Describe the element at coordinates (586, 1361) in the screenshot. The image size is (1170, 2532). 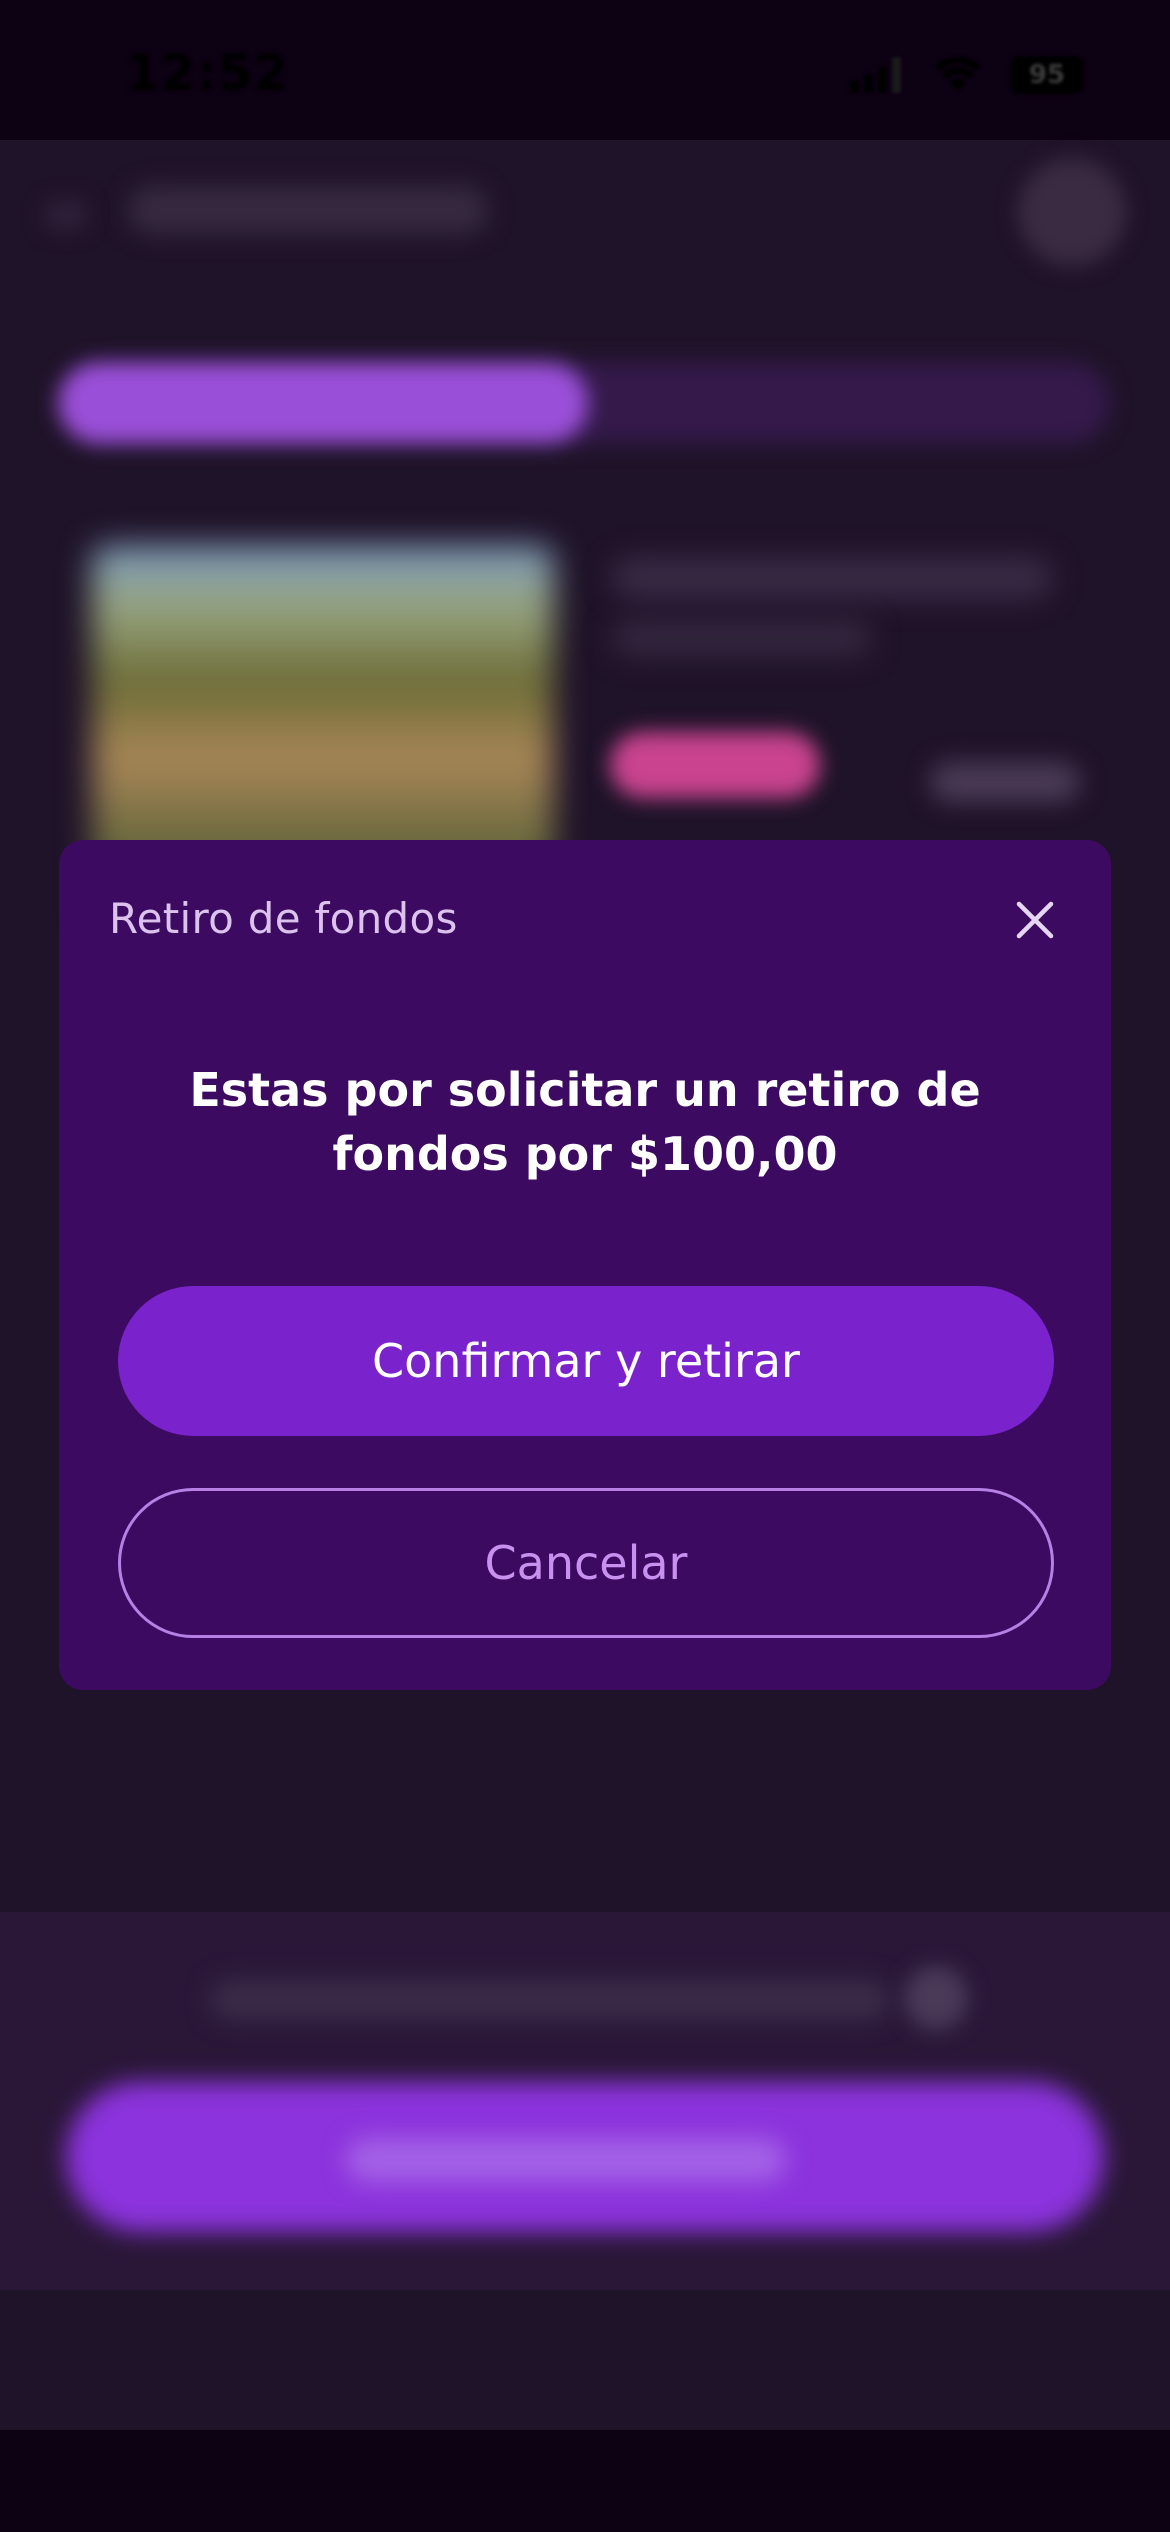
I see `confirm-withdraw-button: Confirmar y retirar` at that location.